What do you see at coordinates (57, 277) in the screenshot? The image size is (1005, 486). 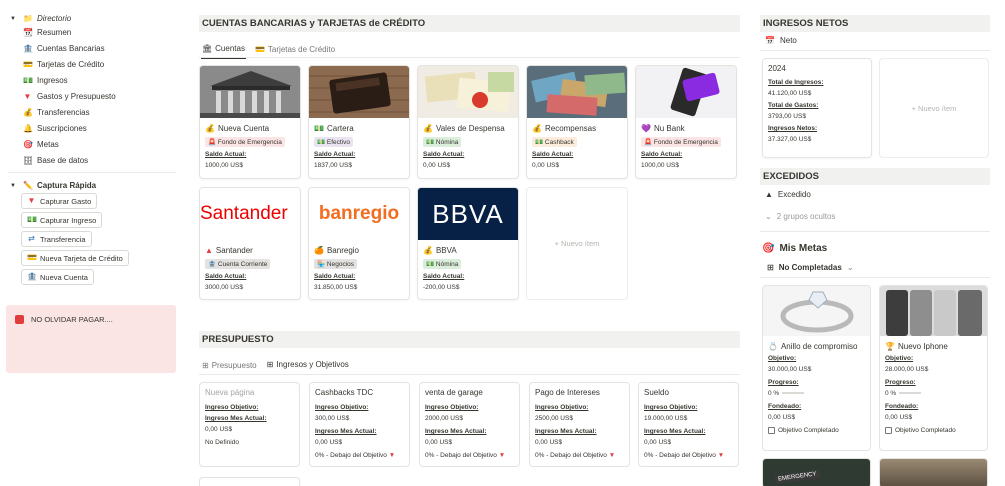 I see `nueva-cuenta-button: 🏦 Nueva Cuenta` at bounding box center [57, 277].